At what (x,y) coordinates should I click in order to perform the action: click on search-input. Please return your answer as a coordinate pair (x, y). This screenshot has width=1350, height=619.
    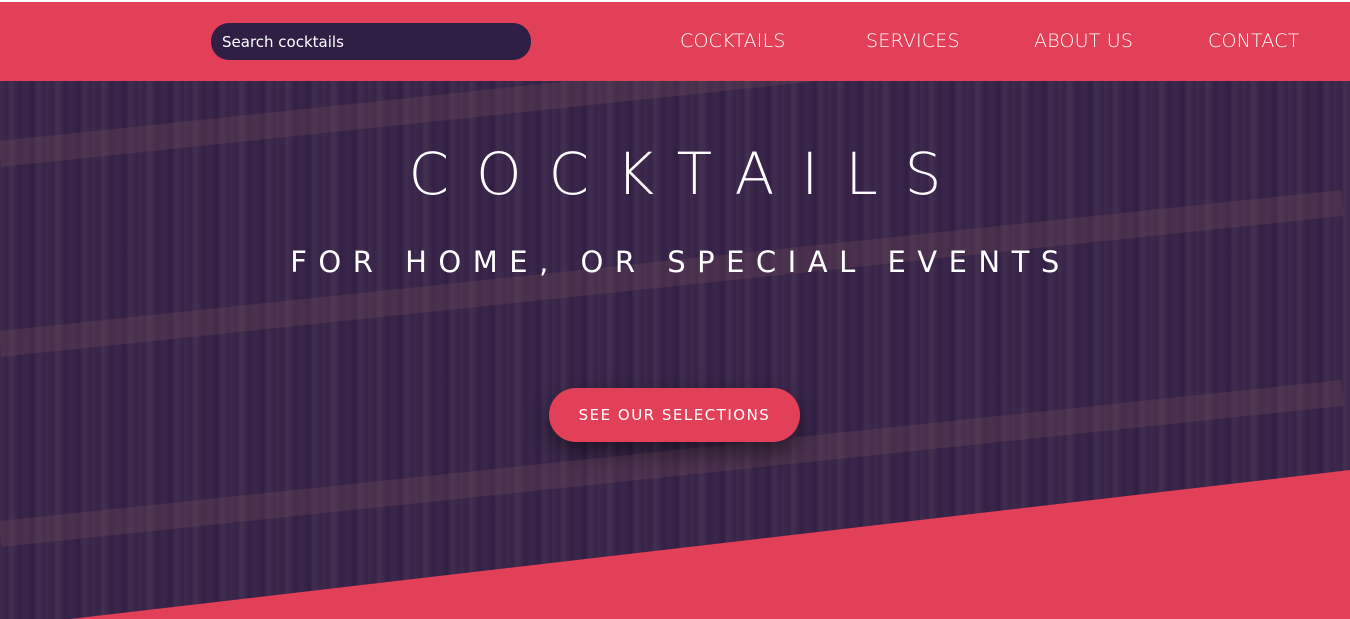
    Looking at the image, I should click on (371, 41).